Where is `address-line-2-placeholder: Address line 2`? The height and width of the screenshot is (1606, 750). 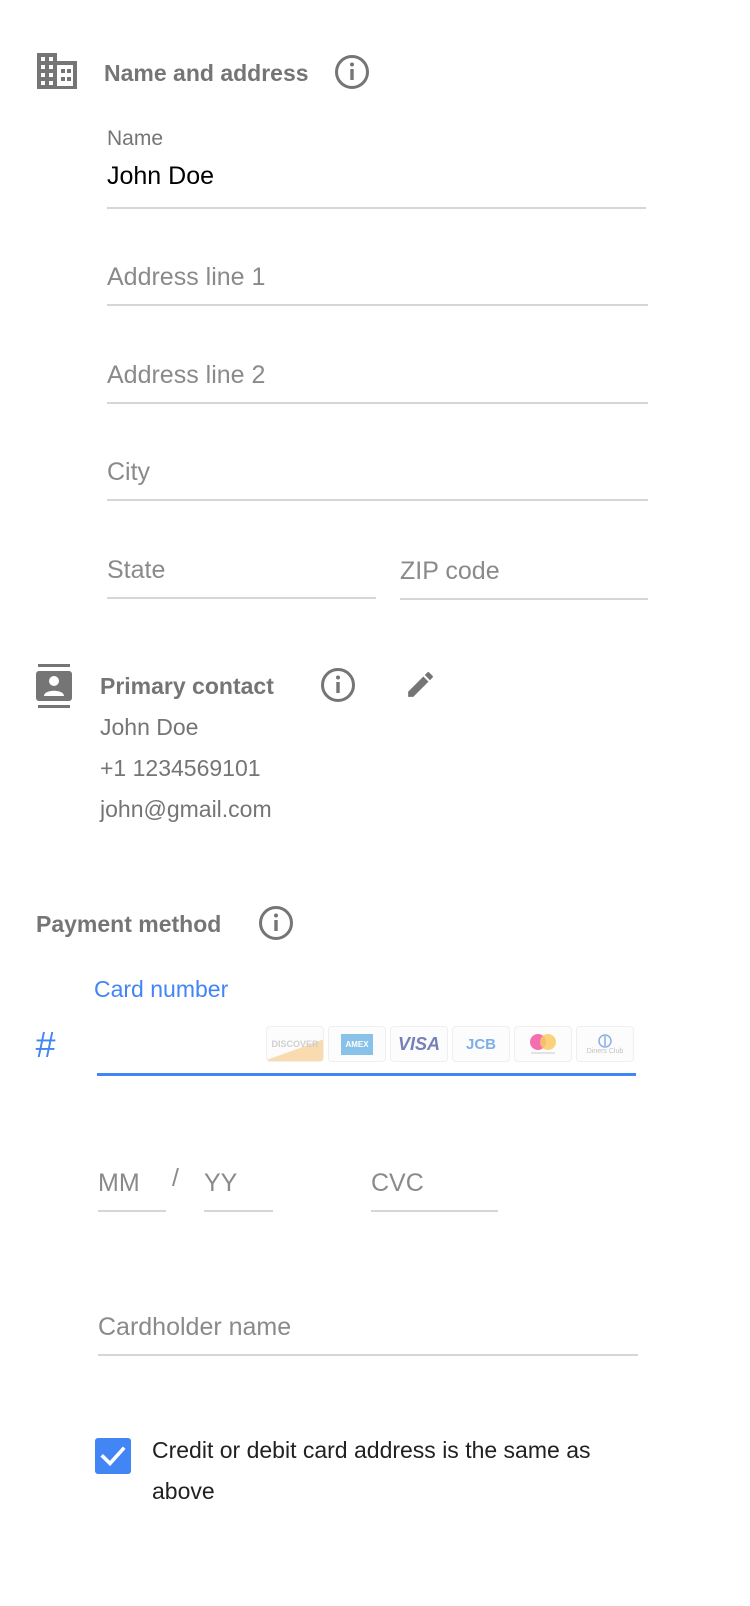 address-line-2-placeholder: Address line 2 is located at coordinates (186, 375).